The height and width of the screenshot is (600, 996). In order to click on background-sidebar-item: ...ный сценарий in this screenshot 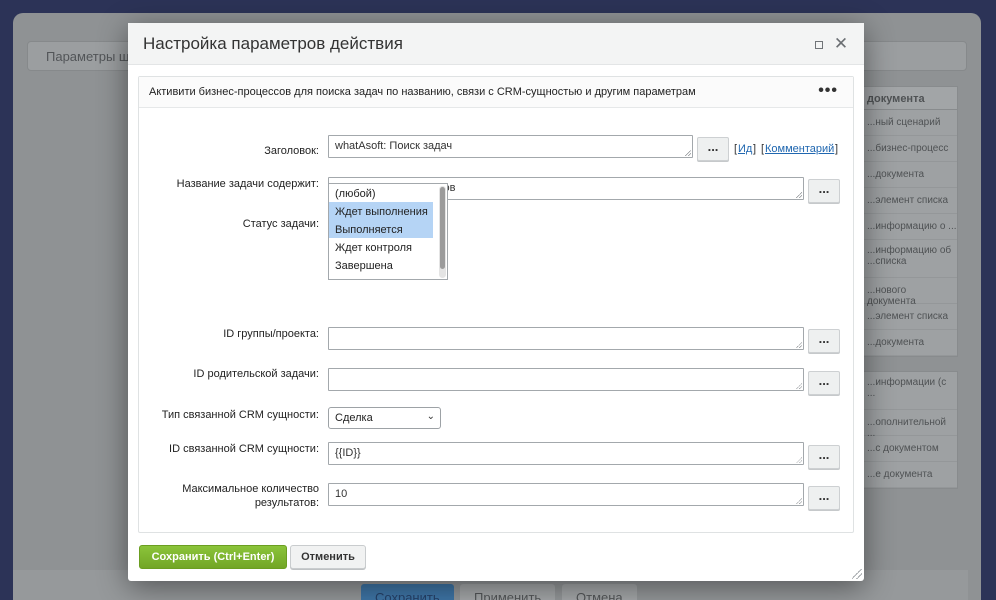, I will do `click(908, 123)`.